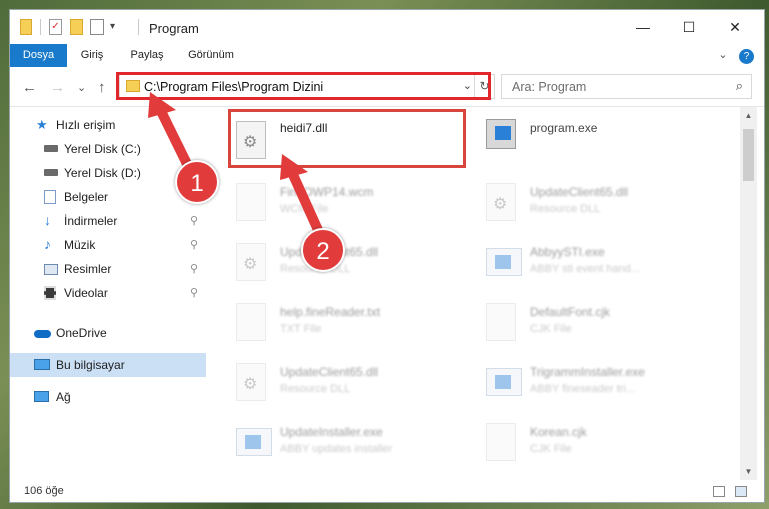  I want to click on sidebar-item-label: Bu bilgisayar, so click(90, 365).